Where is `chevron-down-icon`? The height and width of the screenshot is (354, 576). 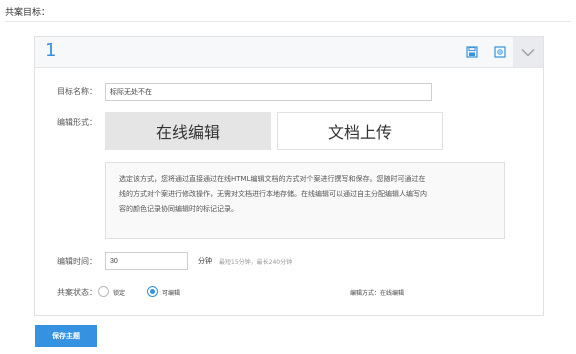
chevron-down-icon is located at coordinates (528, 52).